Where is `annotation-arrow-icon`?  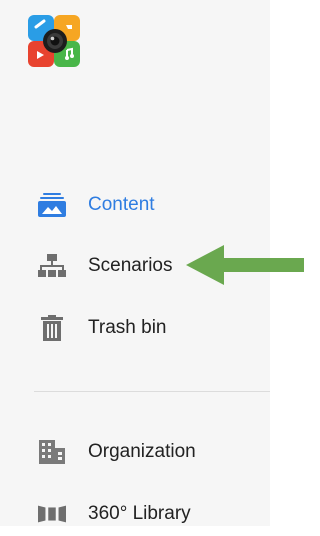 annotation-arrow-icon is located at coordinates (245, 265).